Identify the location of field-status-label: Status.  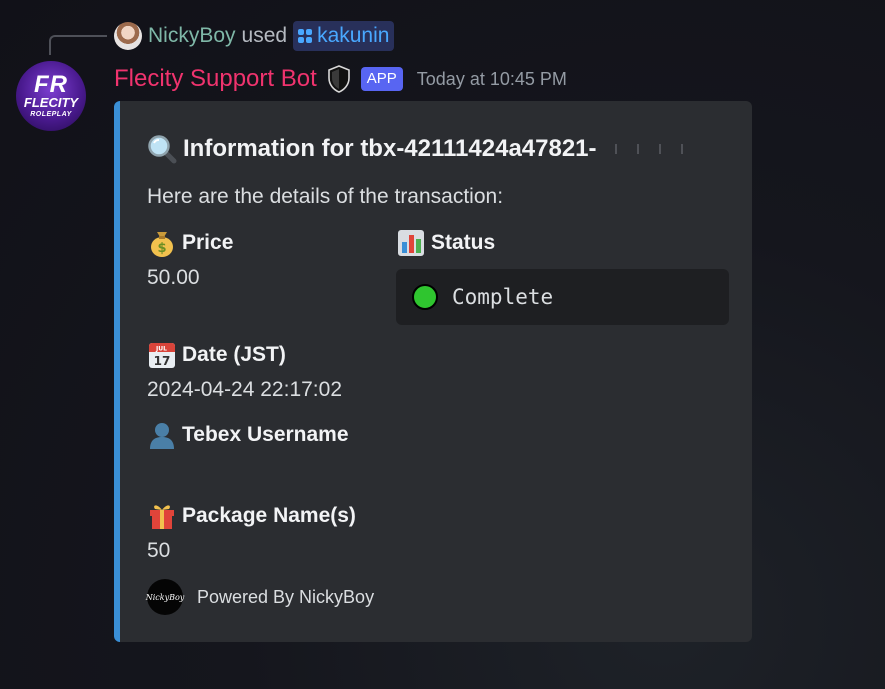
(463, 242).